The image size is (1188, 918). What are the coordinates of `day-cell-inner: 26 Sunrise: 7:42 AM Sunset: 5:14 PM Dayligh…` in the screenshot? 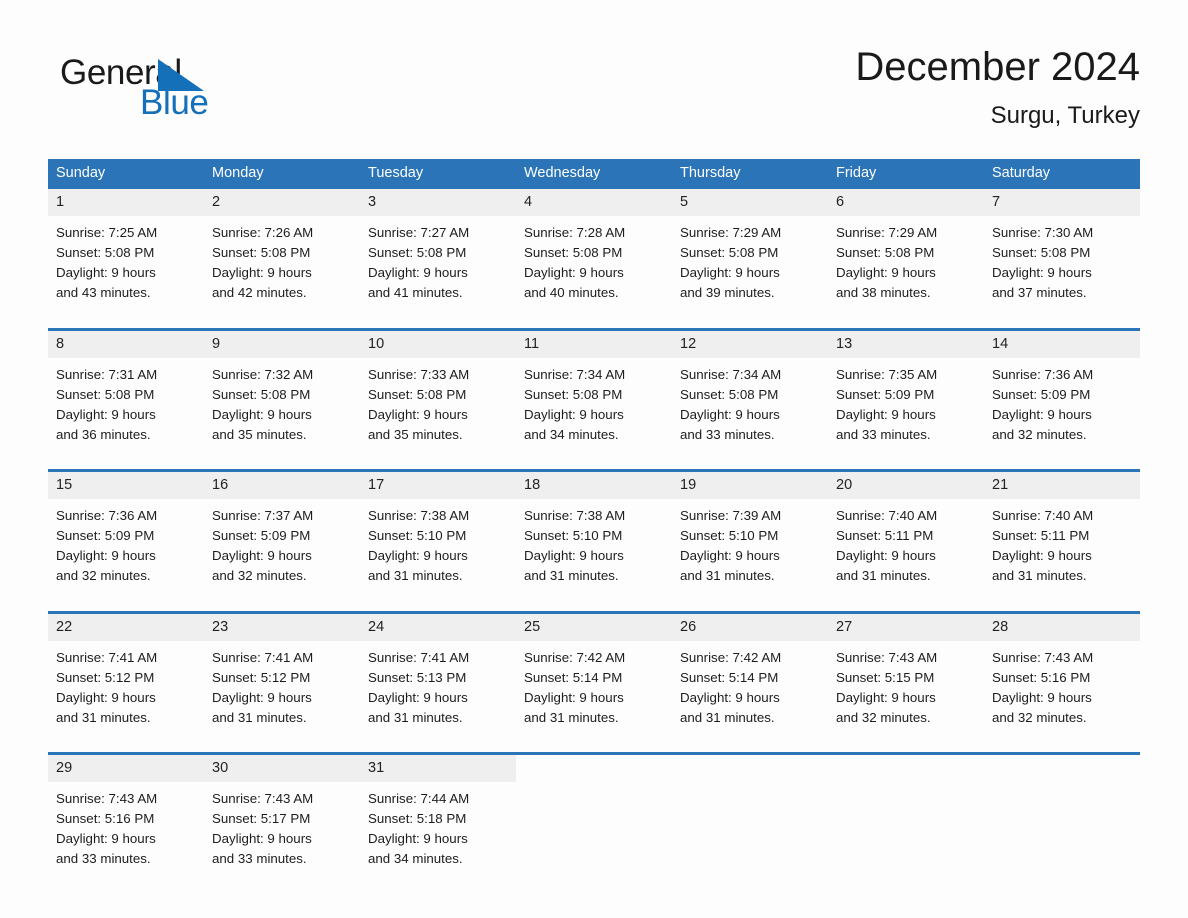 It's located at (750, 679).